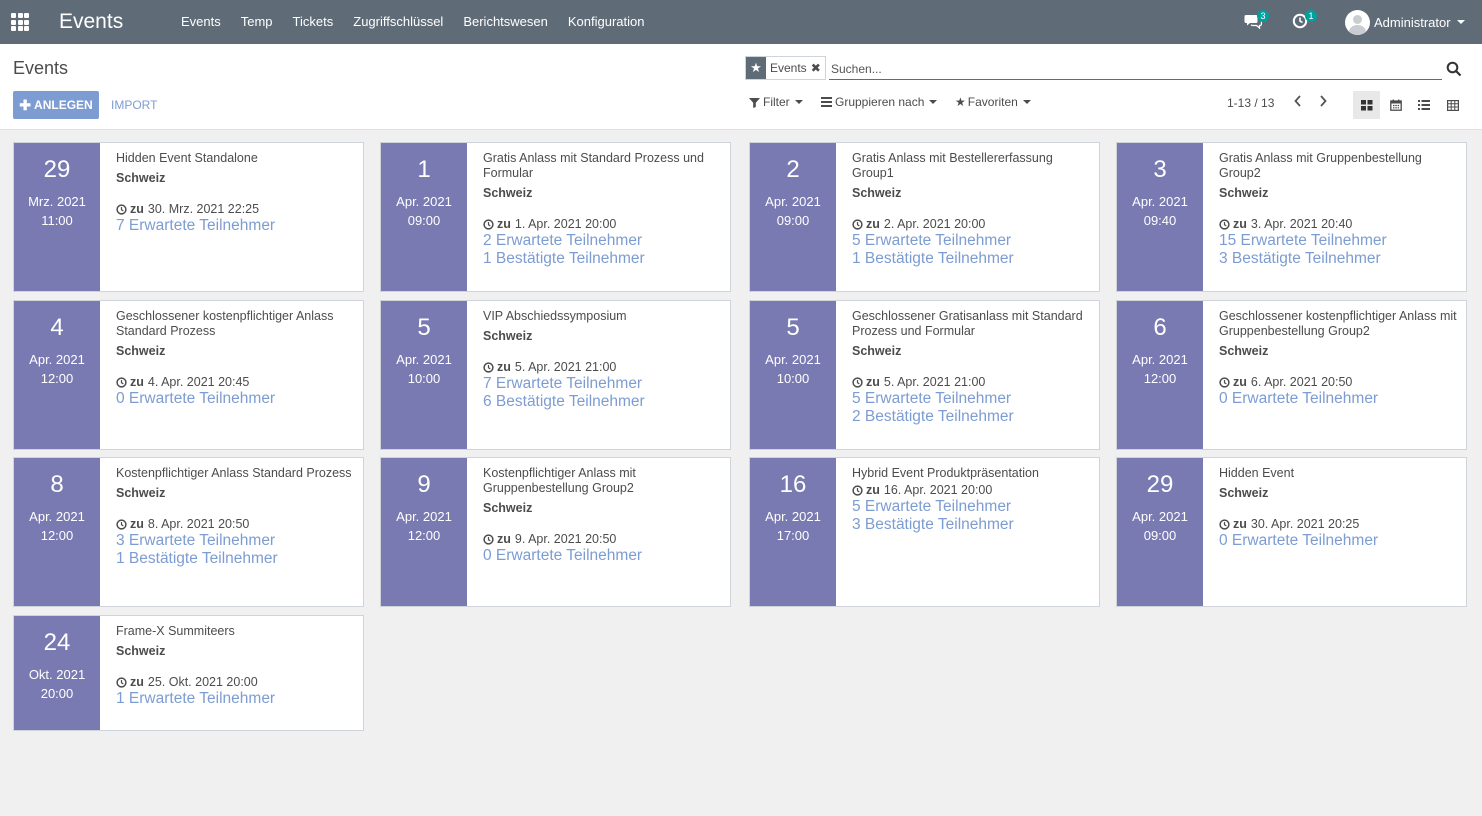 The image size is (1482, 816). What do you see at coordinates (63, 105) in the screenshot?
I see `create-button-label: ANLEGEN` at bounding box center [63, 105].